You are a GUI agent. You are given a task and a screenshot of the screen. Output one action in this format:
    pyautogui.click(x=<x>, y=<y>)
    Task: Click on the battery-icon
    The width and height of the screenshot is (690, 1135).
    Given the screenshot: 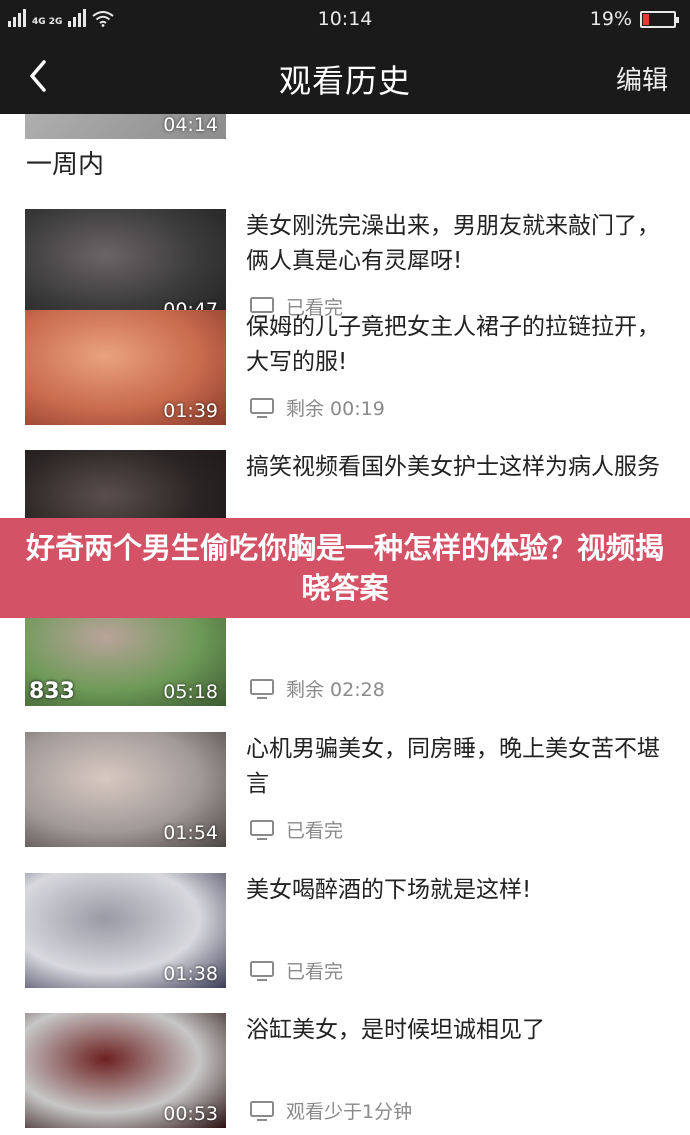 What is the action you would take?
    pyautogui.click(x=659, y=19)
    